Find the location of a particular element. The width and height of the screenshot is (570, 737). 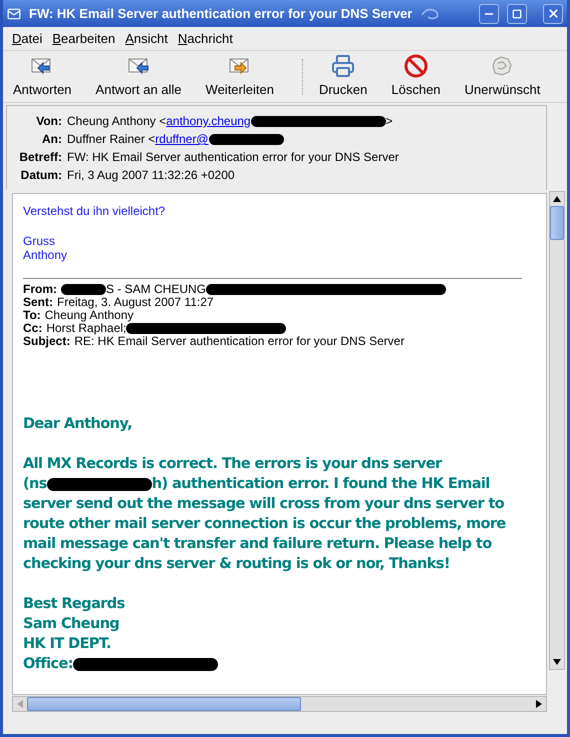

text: Cheung Anthony is located at coordinates (89, 315).